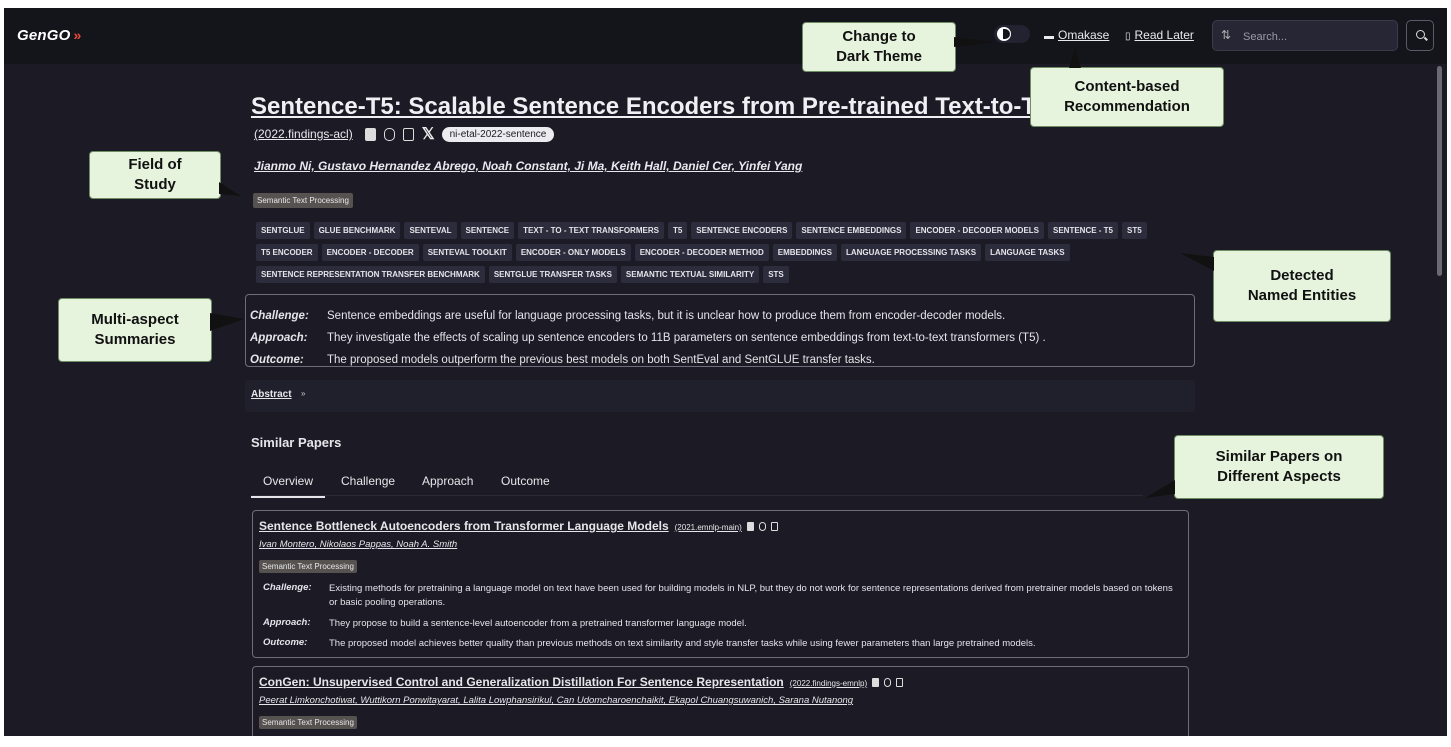 This screenshot has height=747, width=1451. What do you see at coordinates (370, 252) in the screenshot?
I see `entity-tag: ENCODER - DECODER` at bounding box center [370, 252].